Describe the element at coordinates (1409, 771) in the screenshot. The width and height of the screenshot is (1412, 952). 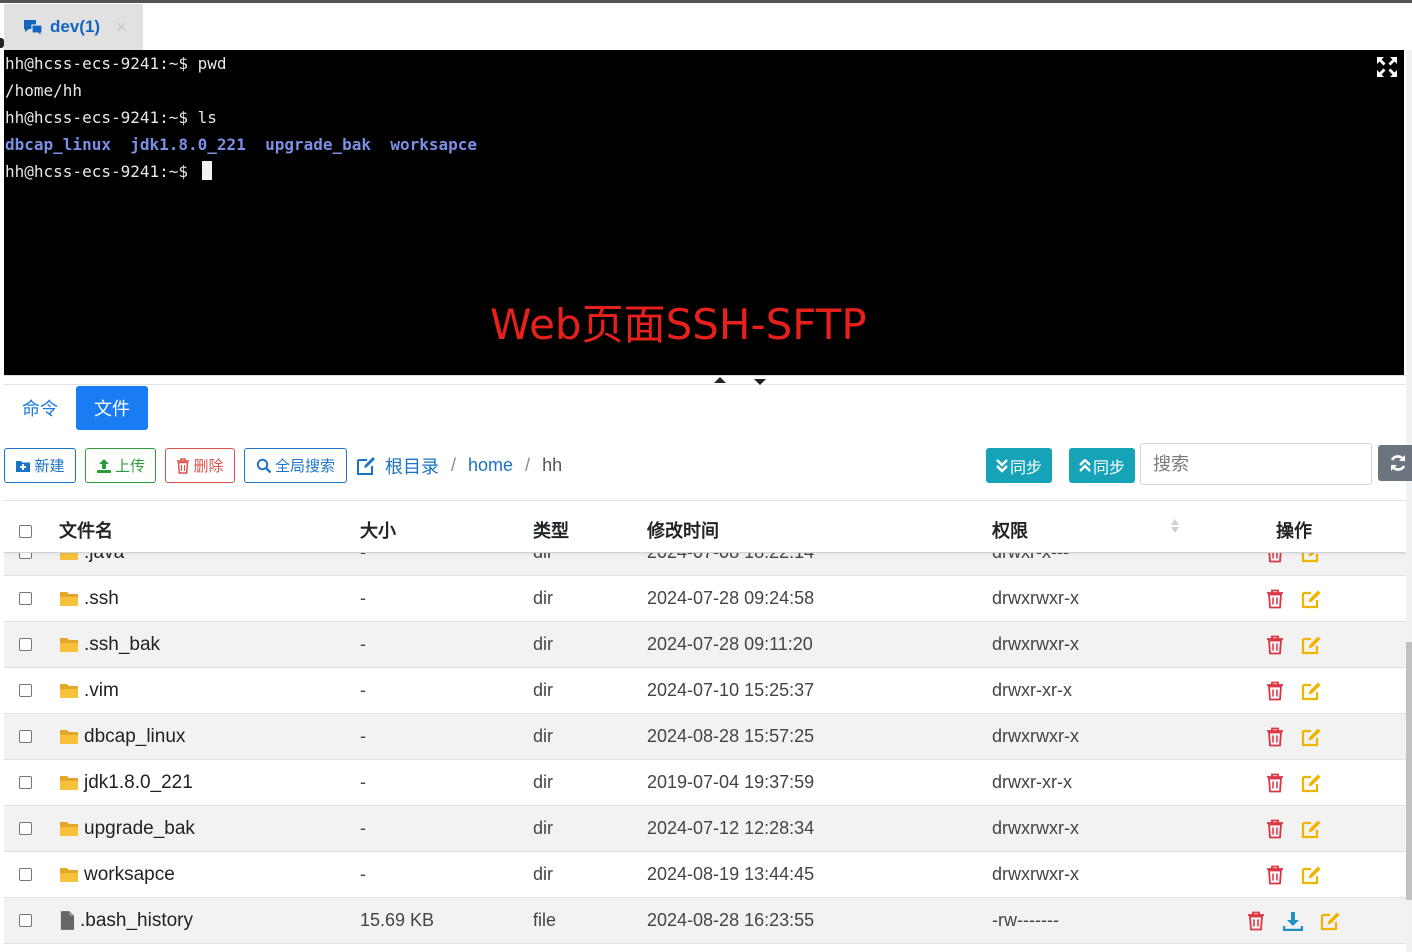
I see `page-scrollbar-thumb` at that location.